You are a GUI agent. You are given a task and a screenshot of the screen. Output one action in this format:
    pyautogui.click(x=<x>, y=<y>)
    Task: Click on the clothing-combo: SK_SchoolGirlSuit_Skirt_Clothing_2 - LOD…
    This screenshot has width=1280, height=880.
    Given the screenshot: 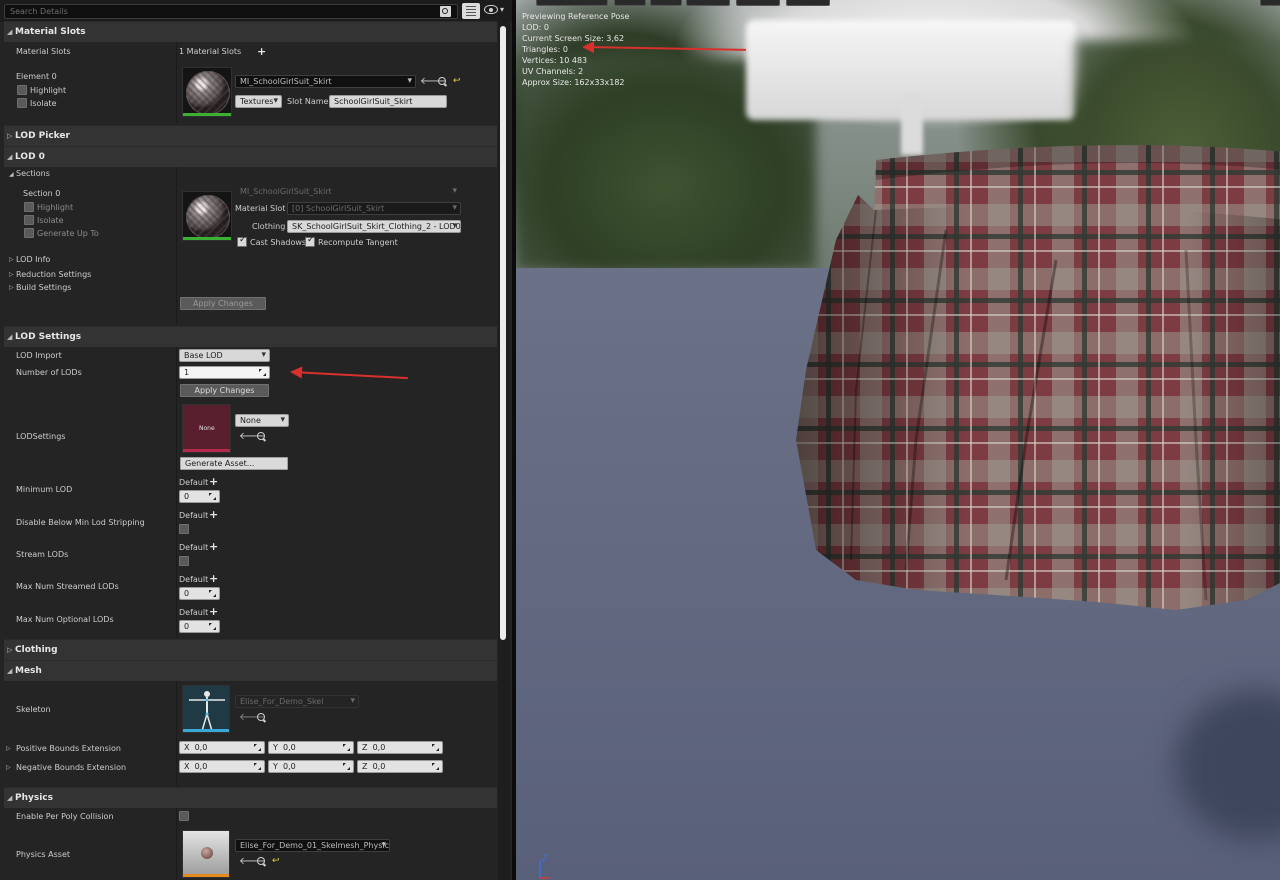 What is the action you would take?
    pyautogui.click(x=374, y=226)
    